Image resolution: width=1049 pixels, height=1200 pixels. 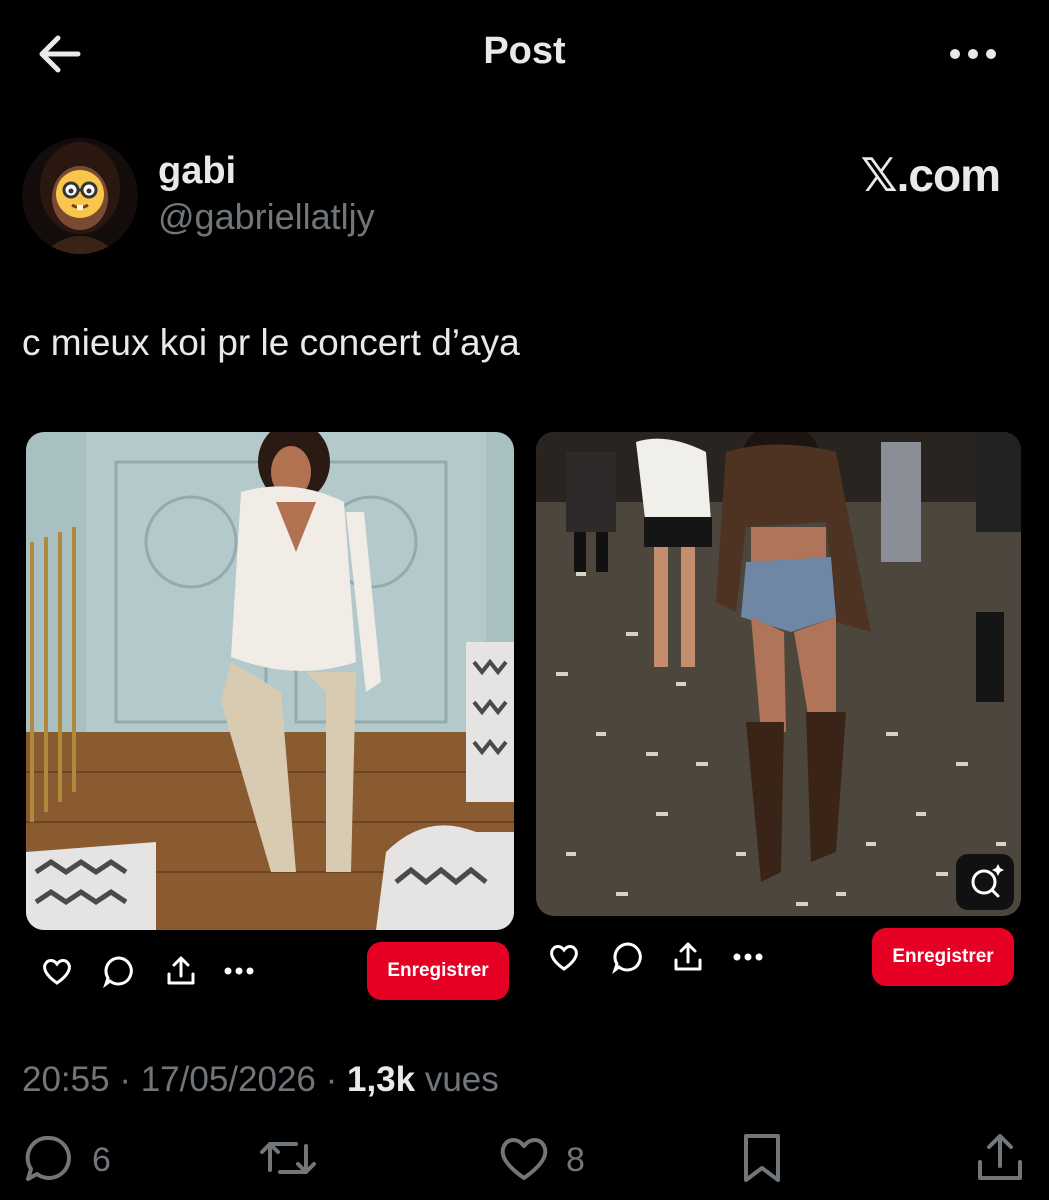 What do you see at coordinates (66, 1079) in the screenshot?
I see `post-time: 20:55` at bounding box center [66, 1079].